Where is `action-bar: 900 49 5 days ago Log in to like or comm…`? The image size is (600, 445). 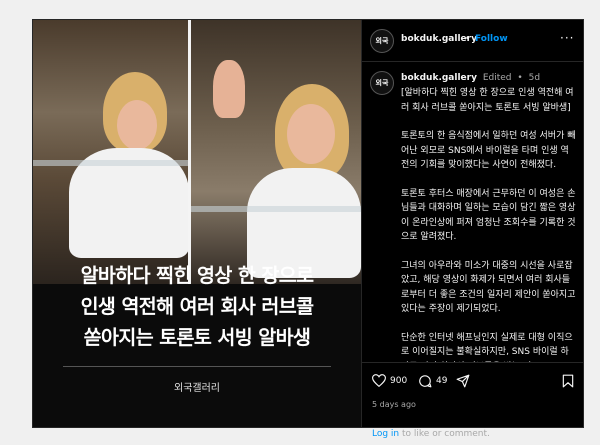
action-bar: 900 49 5 days ago Log in to like or comm… is located at coordinates (473, 400).